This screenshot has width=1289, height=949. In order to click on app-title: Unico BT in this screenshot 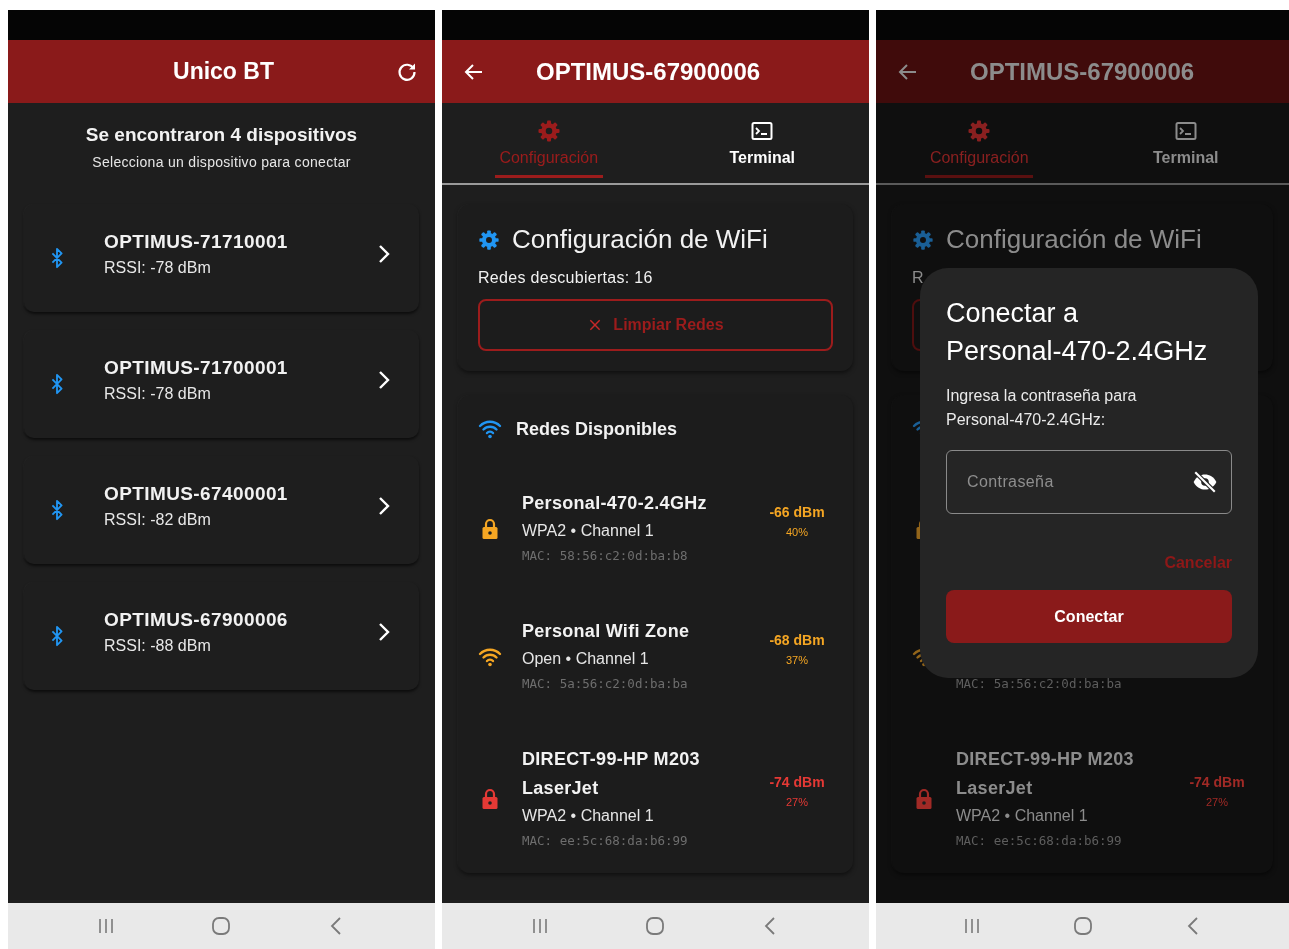, I will do `click(223, 71)`.